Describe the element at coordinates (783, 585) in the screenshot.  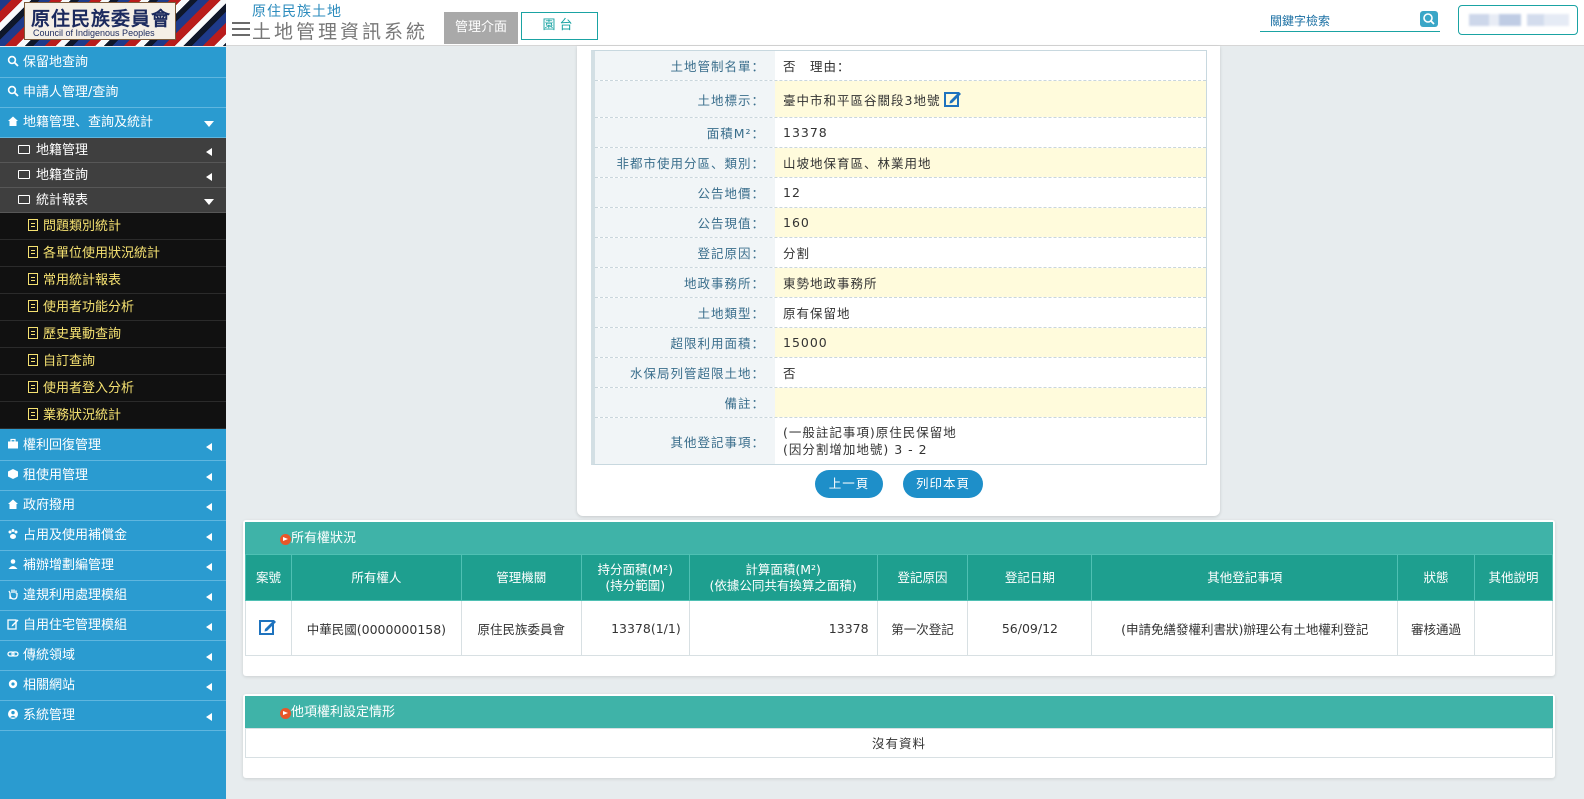
I see `col-header-line: (依據公同共有換算之面積)` at that location.